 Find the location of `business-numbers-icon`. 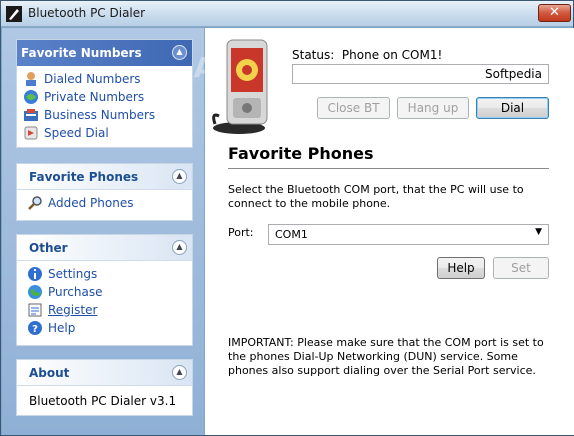

business-numbers-icon is located at coordinates (31, 115).